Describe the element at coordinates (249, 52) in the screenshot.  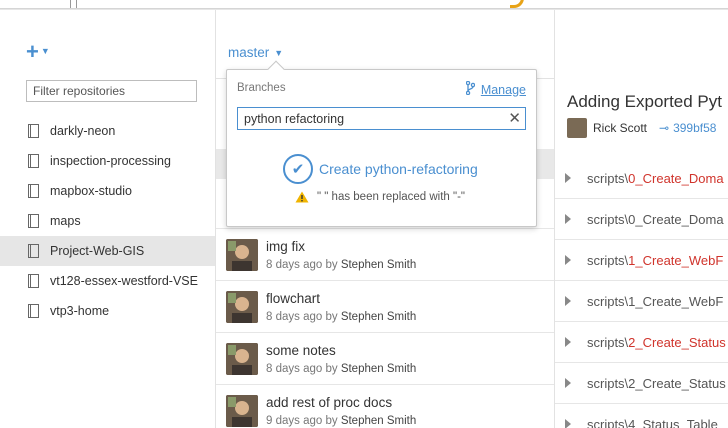
I see `current-branch-label: master` at that location.